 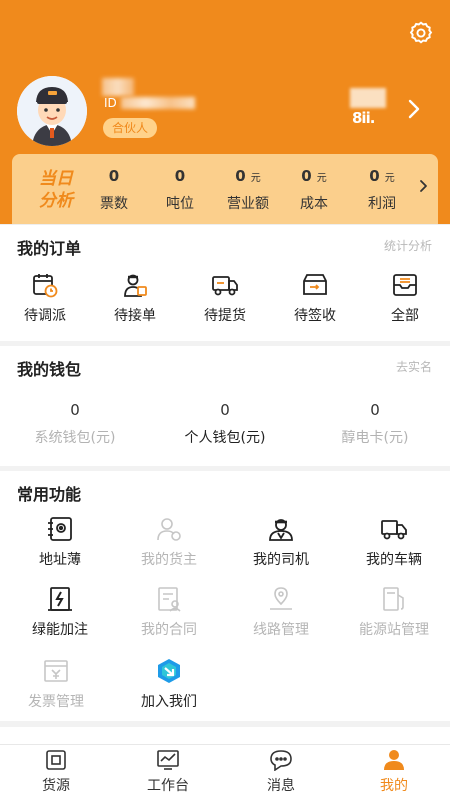 I want to click on order-all: 全部, so click(x=405, y=298).